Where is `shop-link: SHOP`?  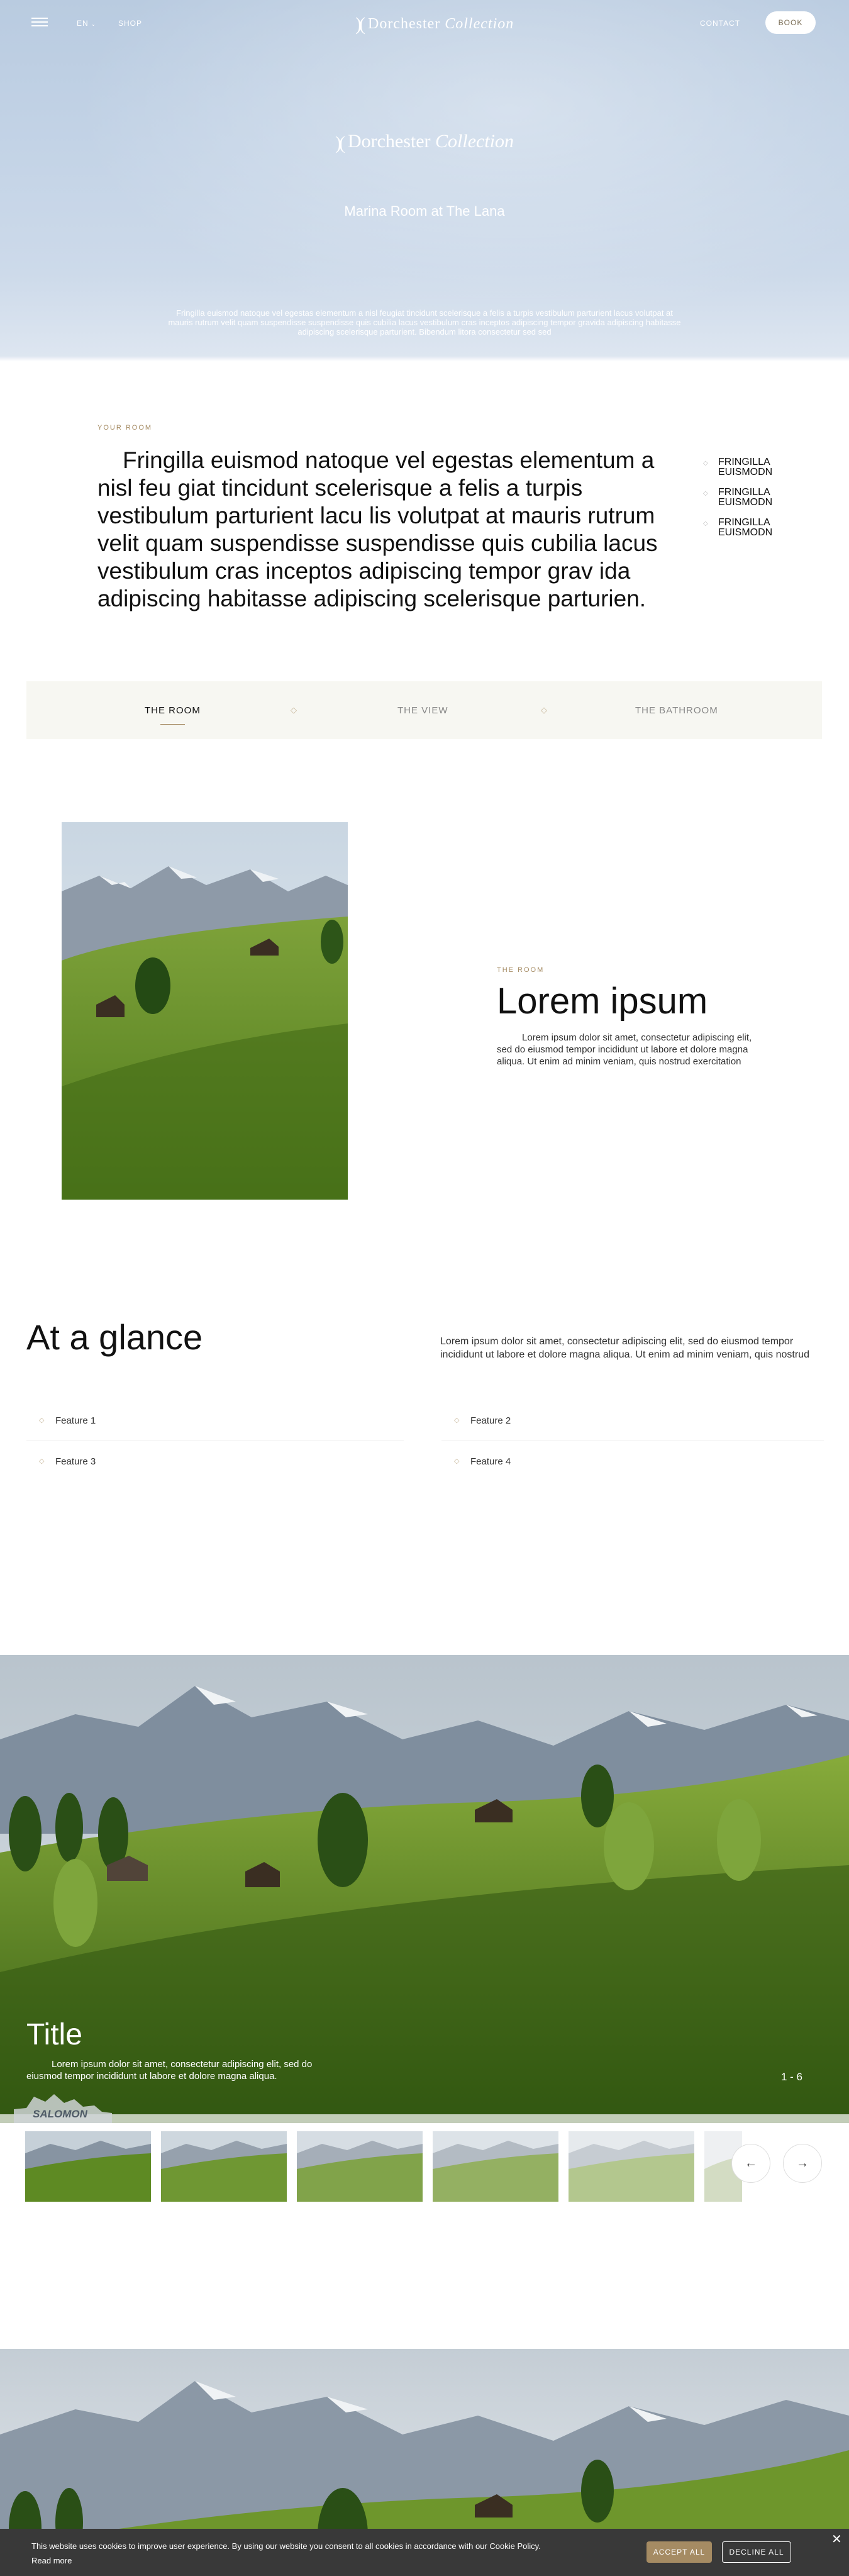
shop-link: SHOP is located at coordinates (130, 23).